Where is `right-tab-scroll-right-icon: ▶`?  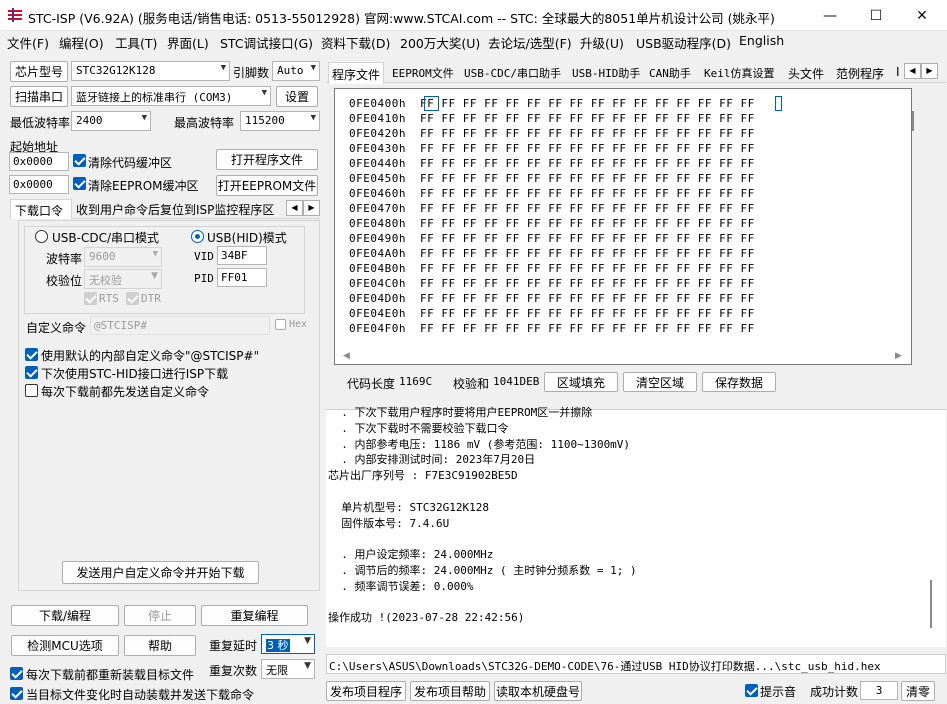 right-tab-scroll-right-icon: ▶ is located at coordinates (929, 71).